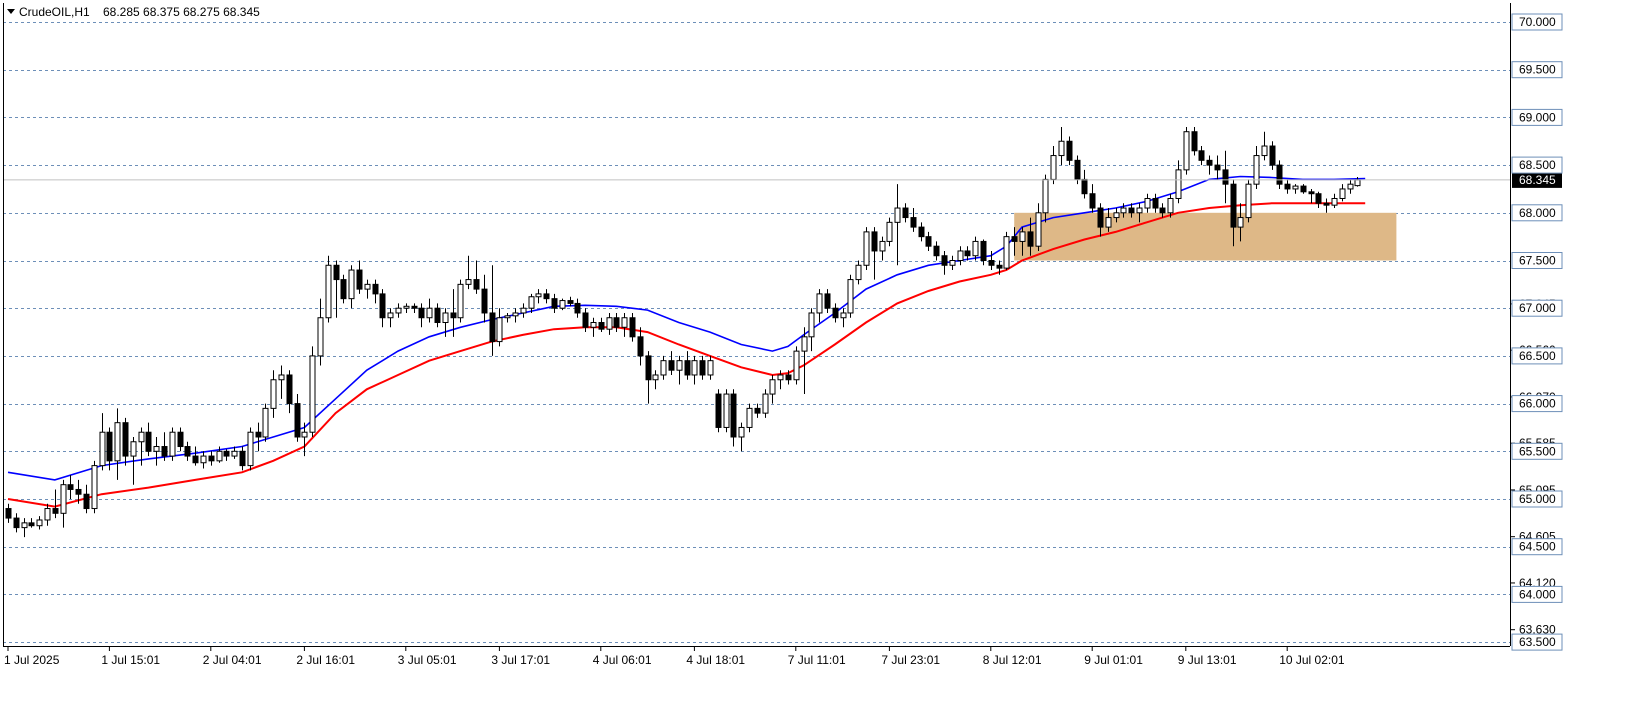  What do you see at coordinates (32, 660) in the screenshot?
I see `time-label: 1 Jul 2025` at bounding box center [32, 660].